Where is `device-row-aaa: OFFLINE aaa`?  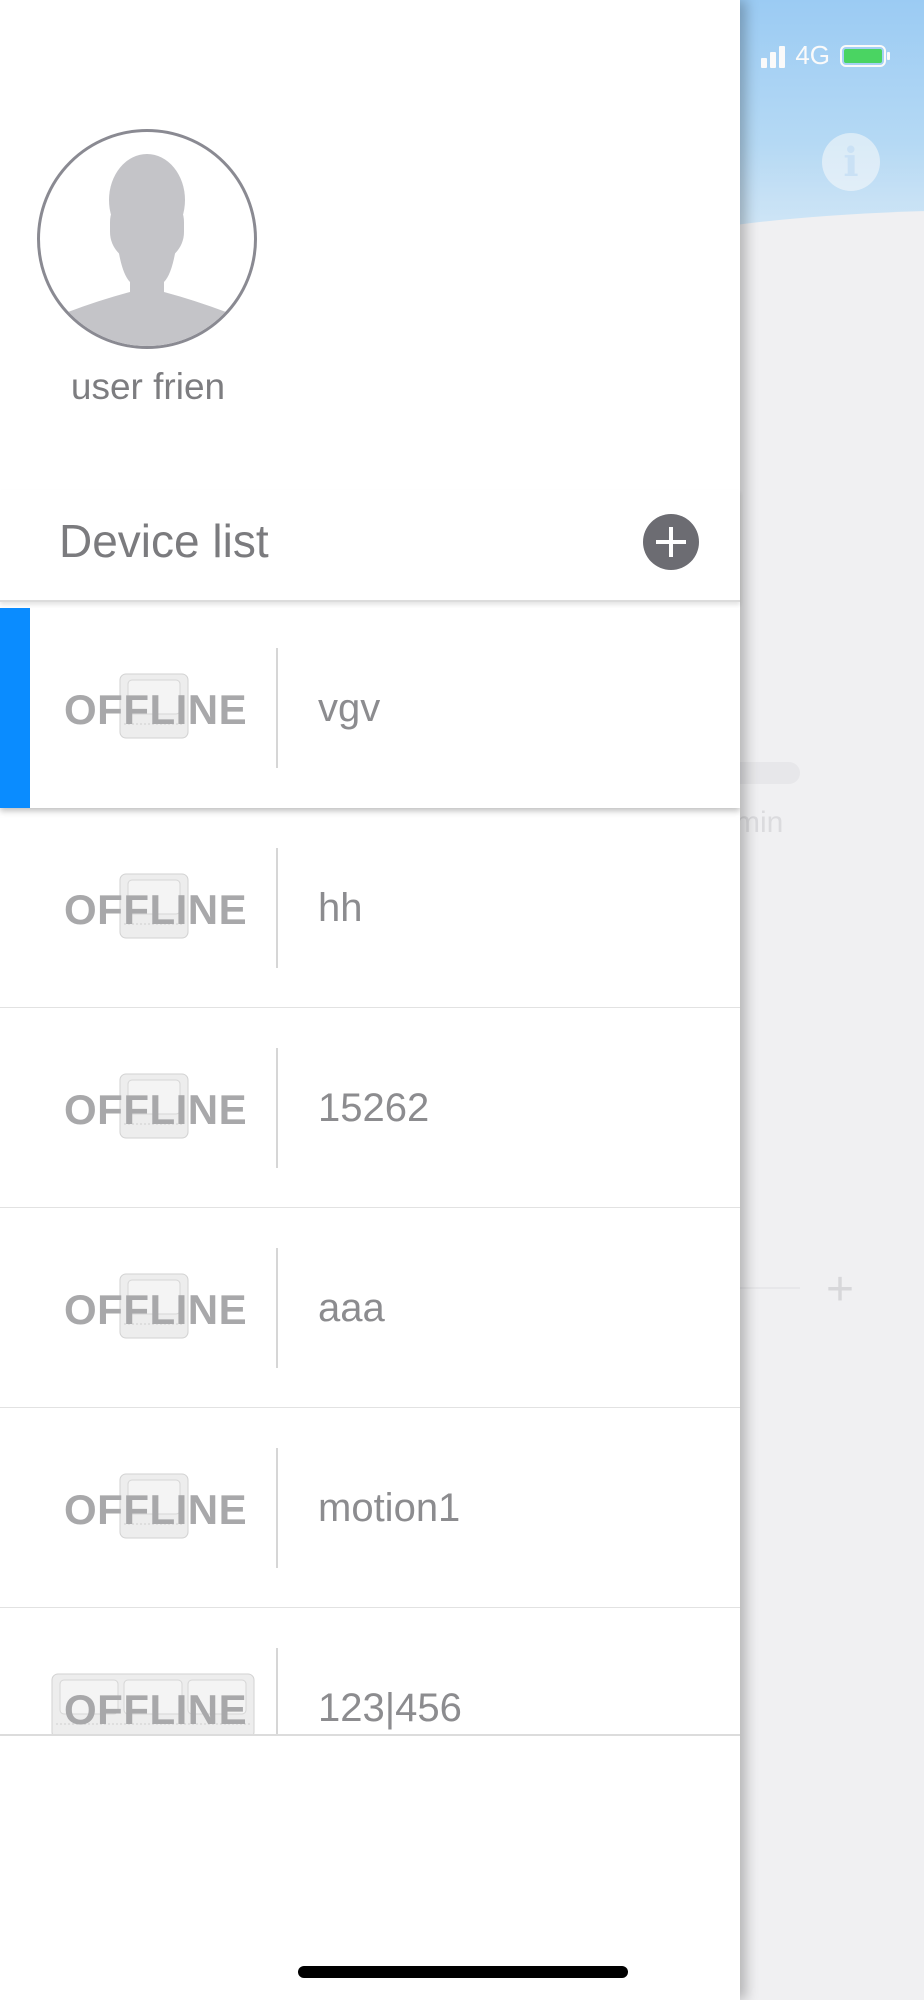
device-row-aaa: OFFLINE aaa is located at coordinates (370, 1308).